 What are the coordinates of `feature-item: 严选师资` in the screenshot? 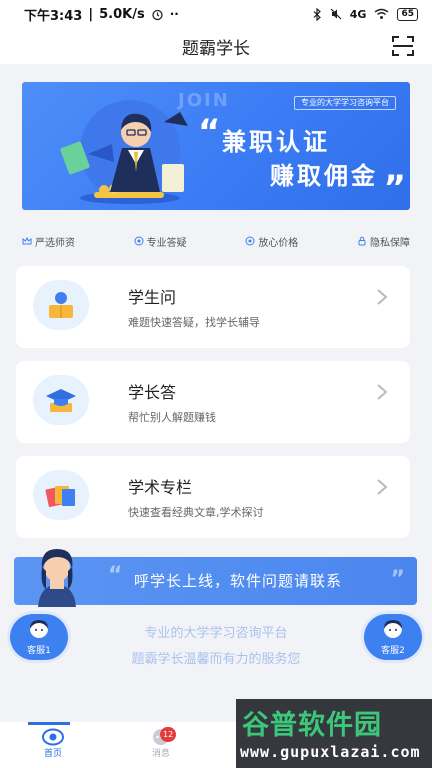 It's located at (48, 241).